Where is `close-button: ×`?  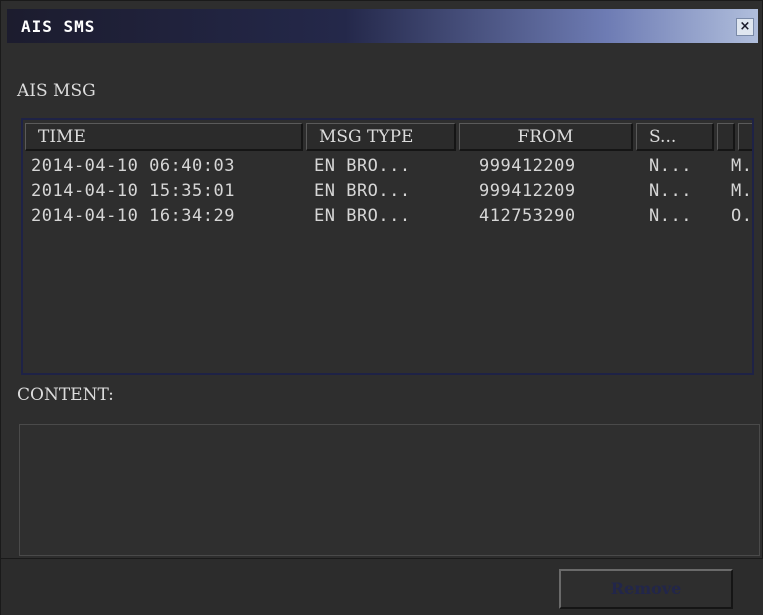
close-button: × is located at coordinates (745, 27).